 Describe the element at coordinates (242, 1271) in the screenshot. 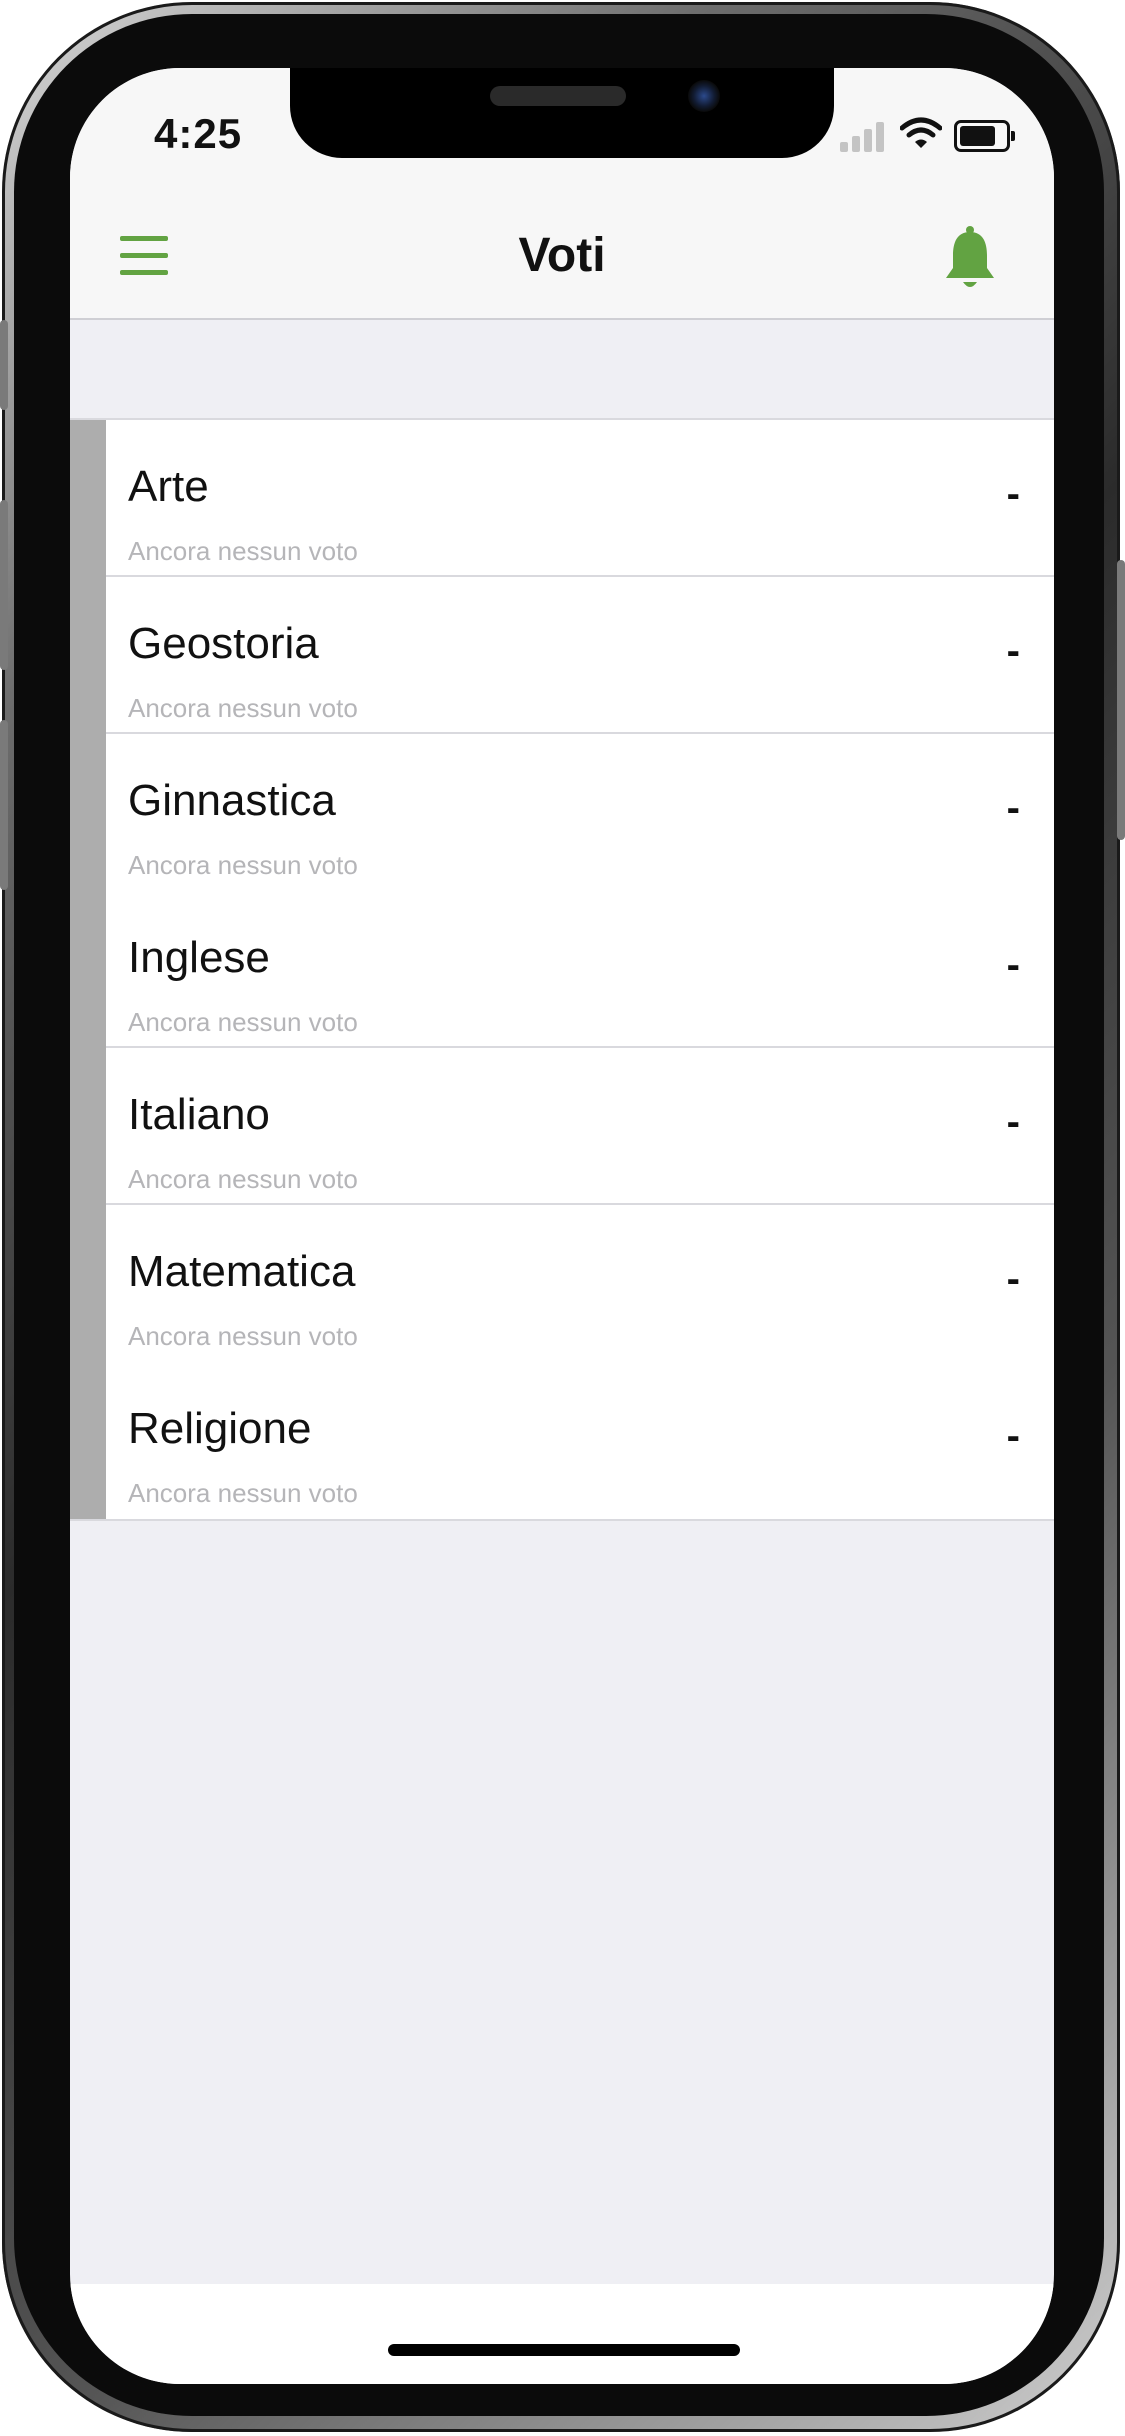

I see `subject-name: Matematica` at that location.